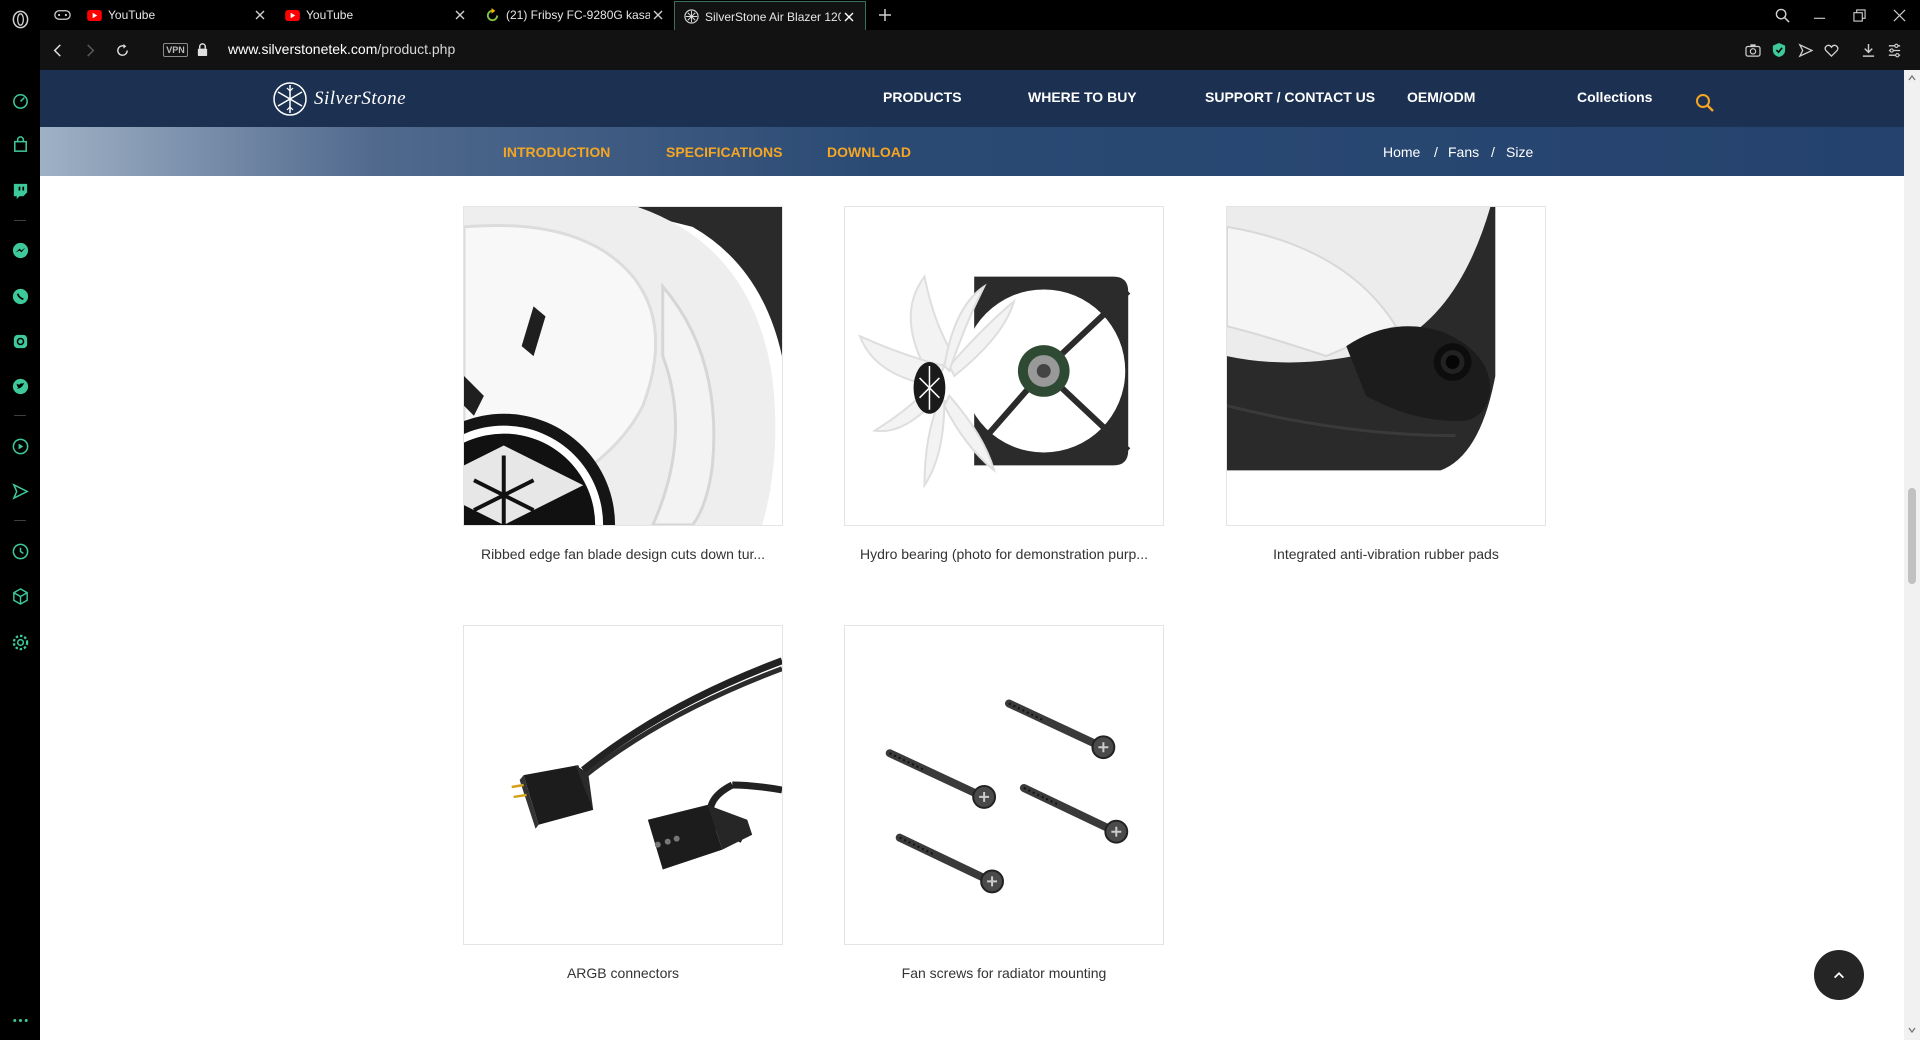  What do you see at coordinates (20, 642) in the screenshot?
I see `settings-gear-icon` at bounding box center [20, 642].